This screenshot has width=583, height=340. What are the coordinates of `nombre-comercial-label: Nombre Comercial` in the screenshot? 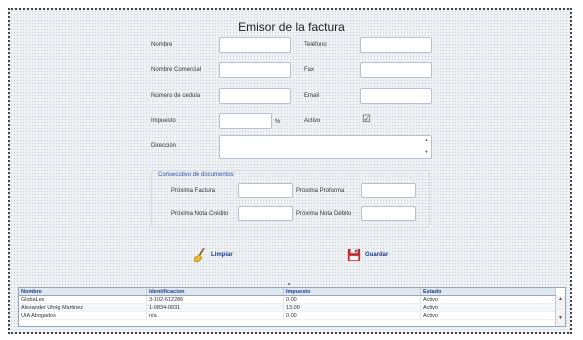 It's located at (176, 70).